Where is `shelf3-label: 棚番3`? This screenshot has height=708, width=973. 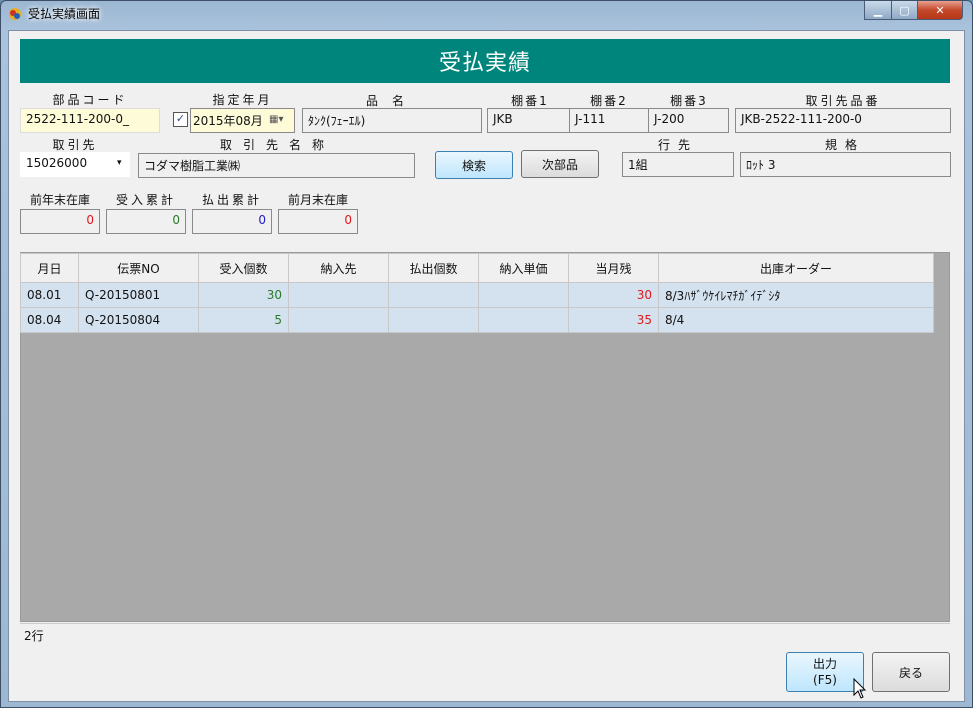
shelf3-label: 棚番3 is located at coordinates (689, 101).